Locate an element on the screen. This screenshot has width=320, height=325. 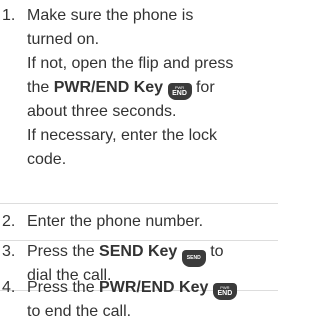
step-number: 1. is located at coordinates (9, 15).